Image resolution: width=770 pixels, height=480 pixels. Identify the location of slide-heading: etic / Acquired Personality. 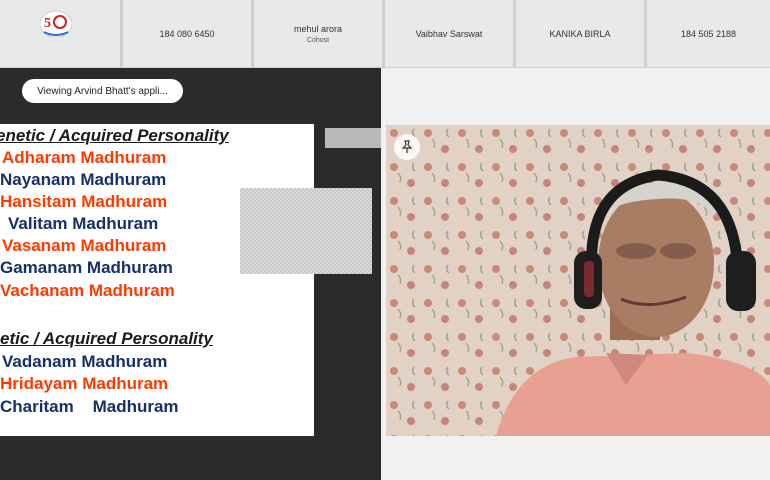
(106, 338).